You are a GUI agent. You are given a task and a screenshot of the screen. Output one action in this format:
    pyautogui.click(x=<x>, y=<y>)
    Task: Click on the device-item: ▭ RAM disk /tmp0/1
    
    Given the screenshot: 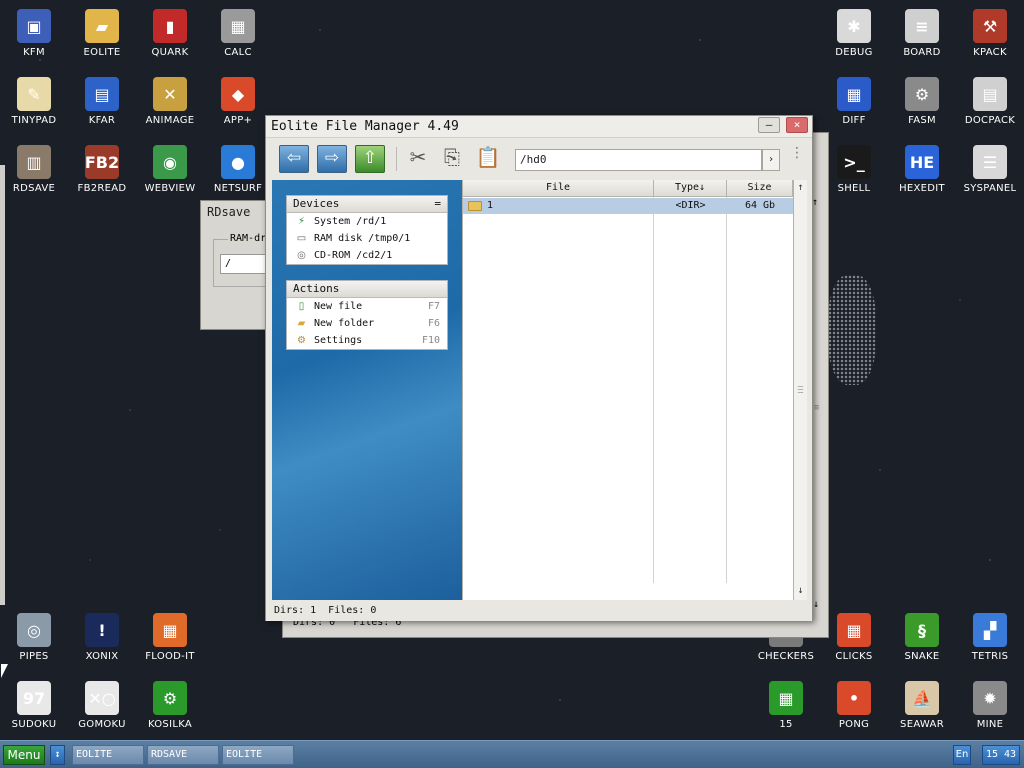 What is the action you would take?
    pyautogui.click(x=367, y=238)
    